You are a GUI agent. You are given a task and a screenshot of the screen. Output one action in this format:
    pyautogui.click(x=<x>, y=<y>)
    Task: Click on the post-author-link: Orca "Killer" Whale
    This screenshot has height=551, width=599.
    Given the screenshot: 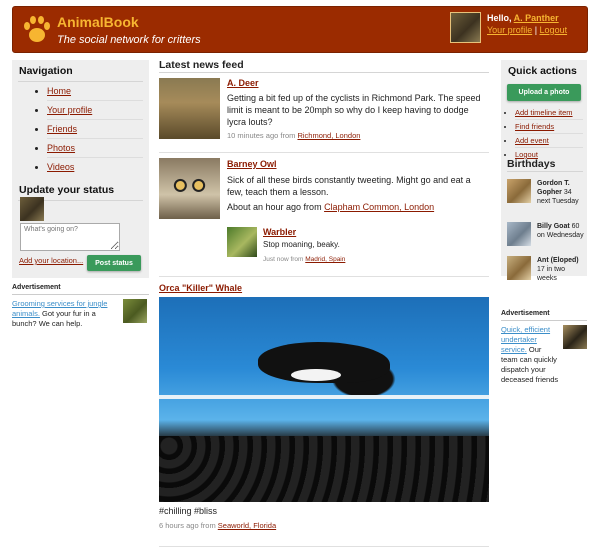 What is the action you would take?
    pyautogui.click(x=200, y=288)
    